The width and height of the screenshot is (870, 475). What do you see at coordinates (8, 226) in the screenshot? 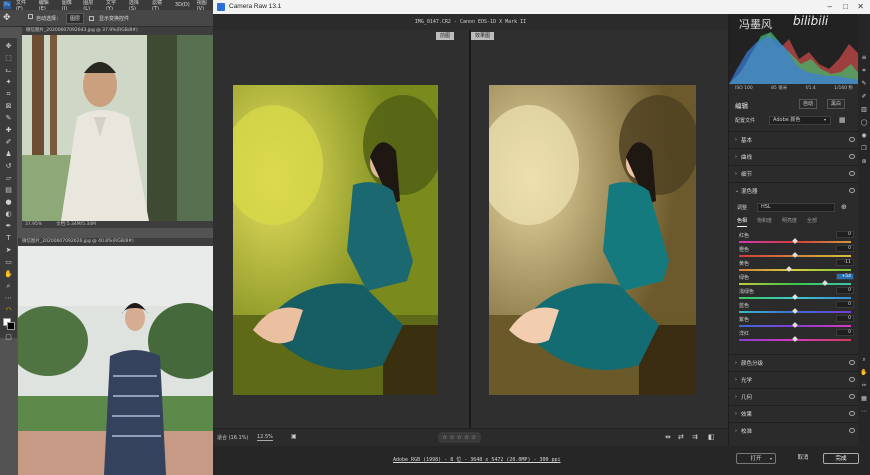
I see `pen-icon: ✒` at bounding box center [8, 226].